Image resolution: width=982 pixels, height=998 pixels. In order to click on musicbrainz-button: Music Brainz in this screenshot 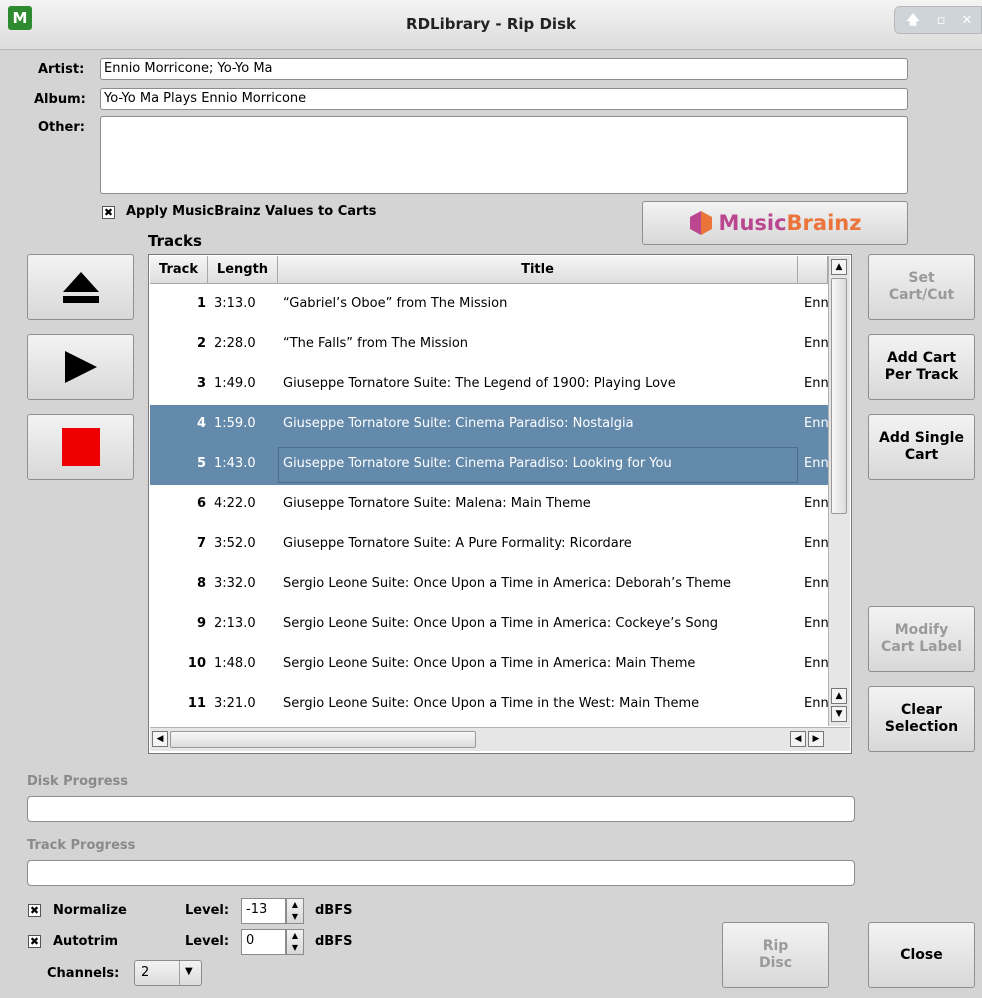, I will do `click(775, 223)`.